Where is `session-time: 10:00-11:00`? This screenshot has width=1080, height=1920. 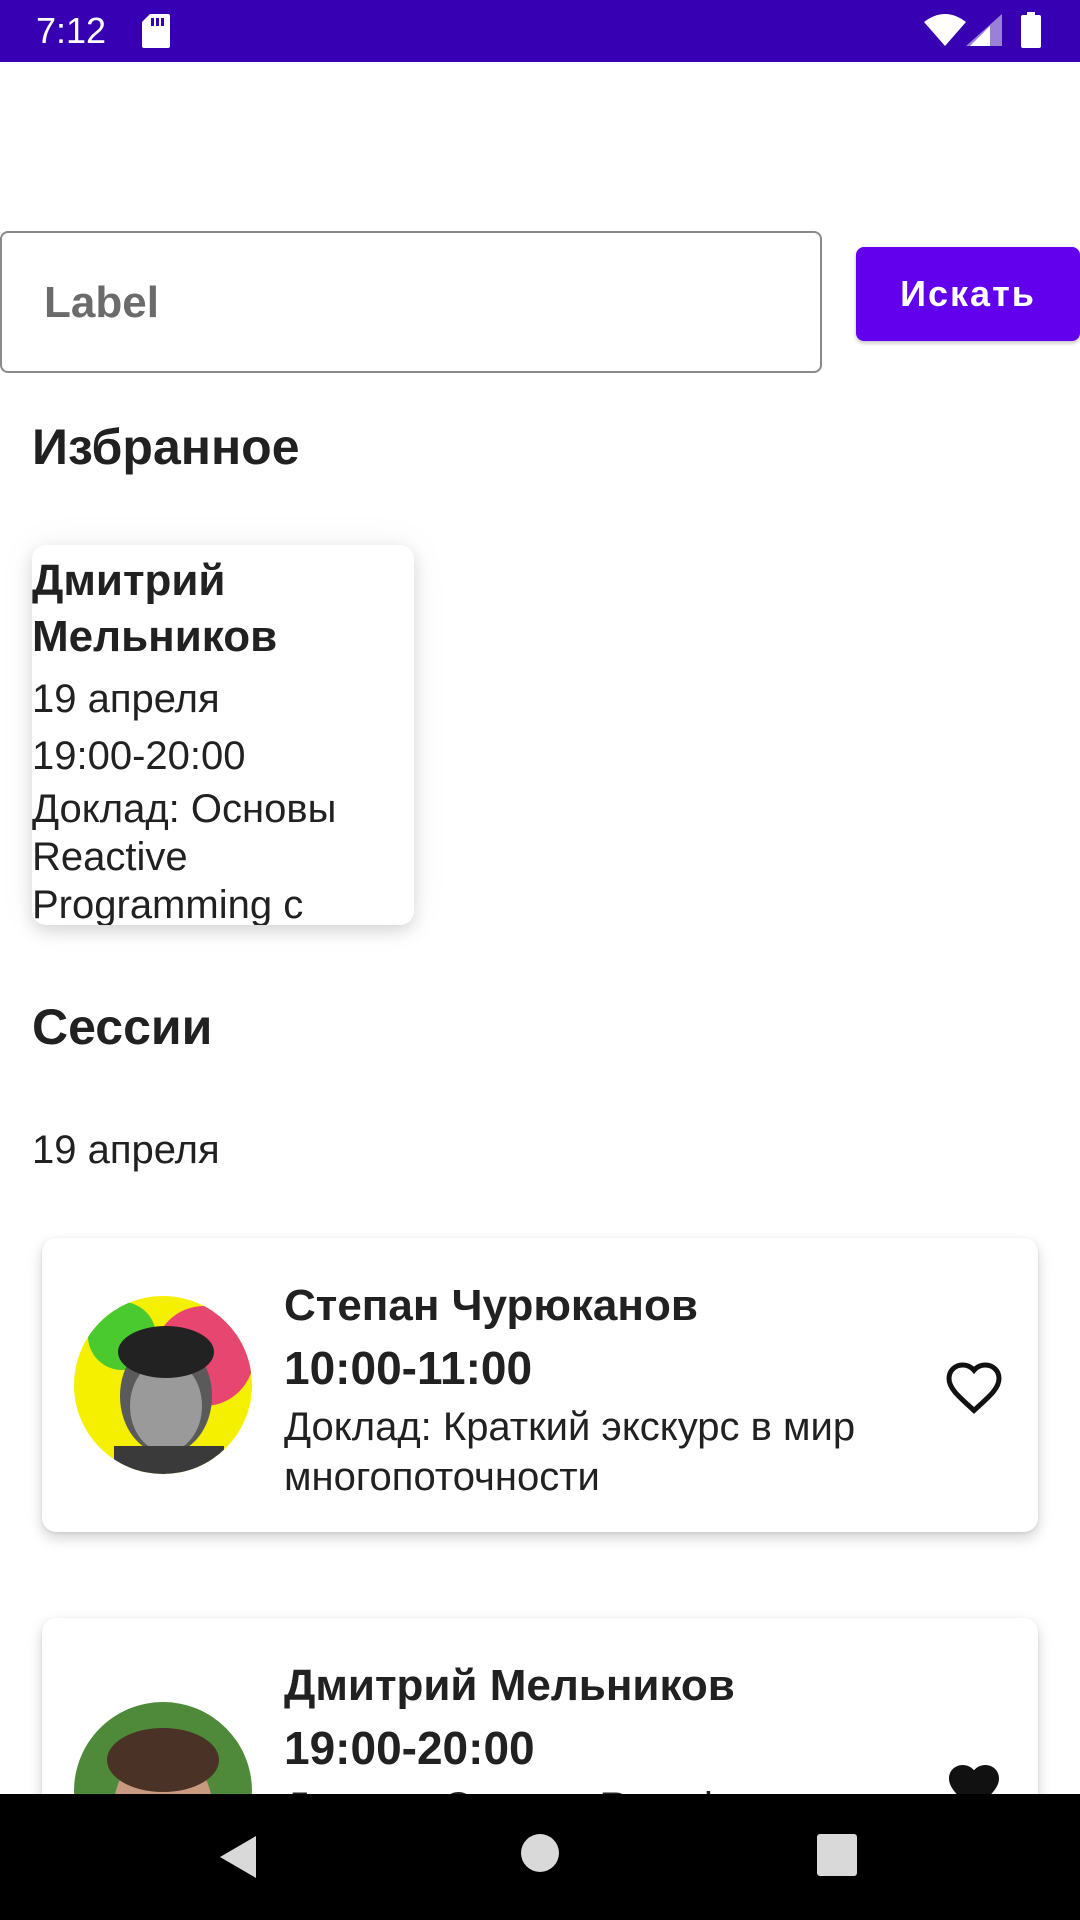 session-time: 10:00-11:00 is located at coordinates (408, 1368).